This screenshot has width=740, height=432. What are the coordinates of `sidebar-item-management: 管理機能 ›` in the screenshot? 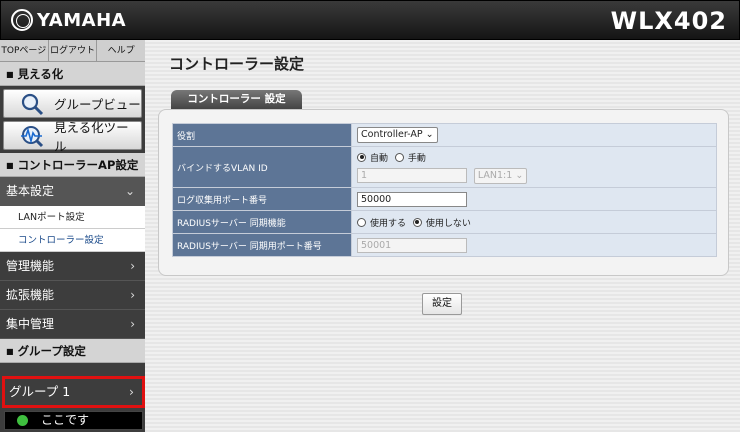 It's located at (72, 266).